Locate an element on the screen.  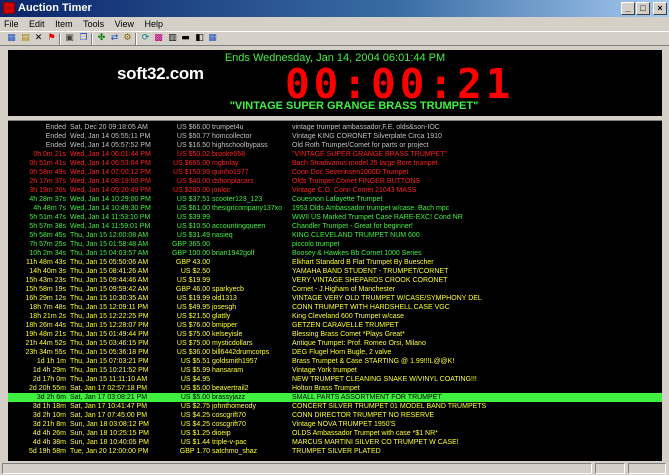
flag-icon: ⚑ is located at coordinates (51, 38).